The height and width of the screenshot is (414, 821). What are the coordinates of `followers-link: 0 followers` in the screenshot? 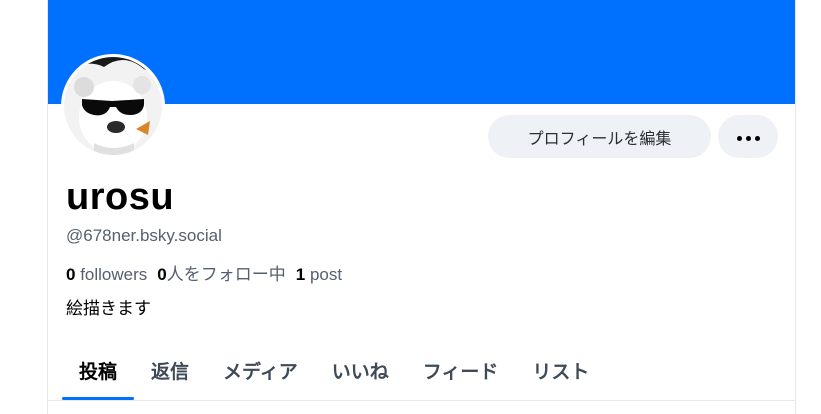 It's located at (106, 274).